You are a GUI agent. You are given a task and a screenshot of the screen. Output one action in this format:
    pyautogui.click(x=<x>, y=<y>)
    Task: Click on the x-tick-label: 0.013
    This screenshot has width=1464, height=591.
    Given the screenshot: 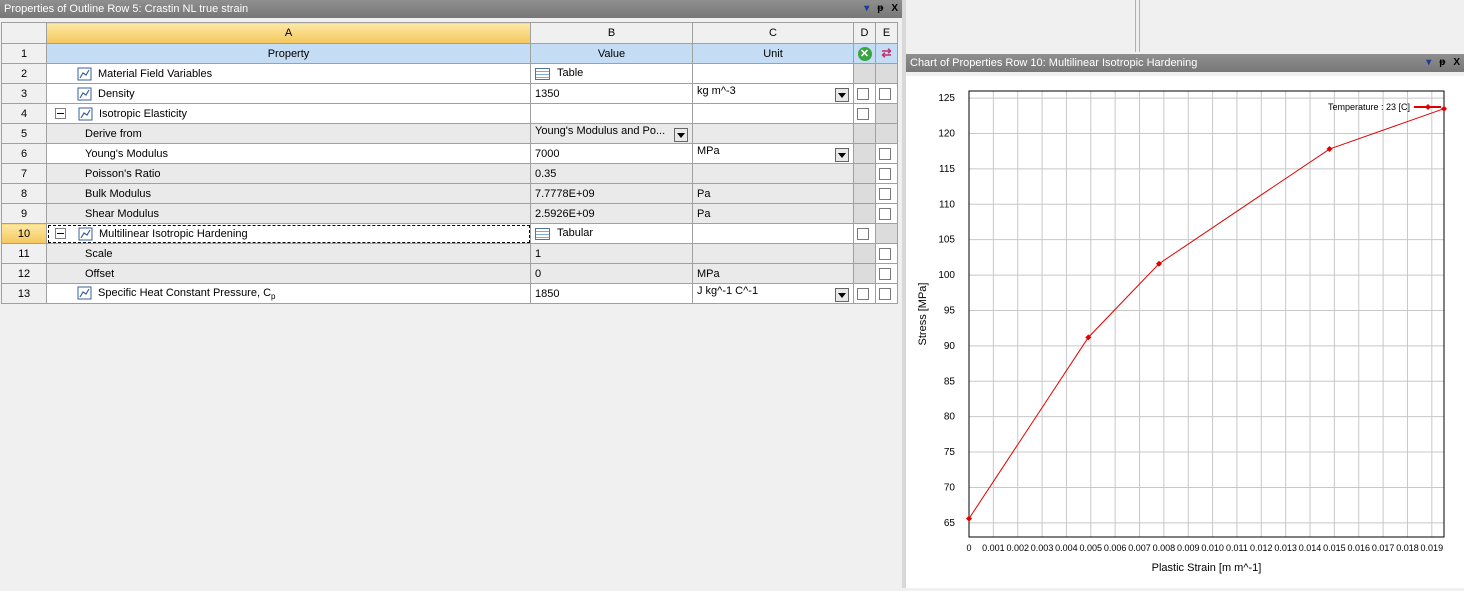 What is the action you would take?
    pyautogui.click(x=1285, y=548)
    